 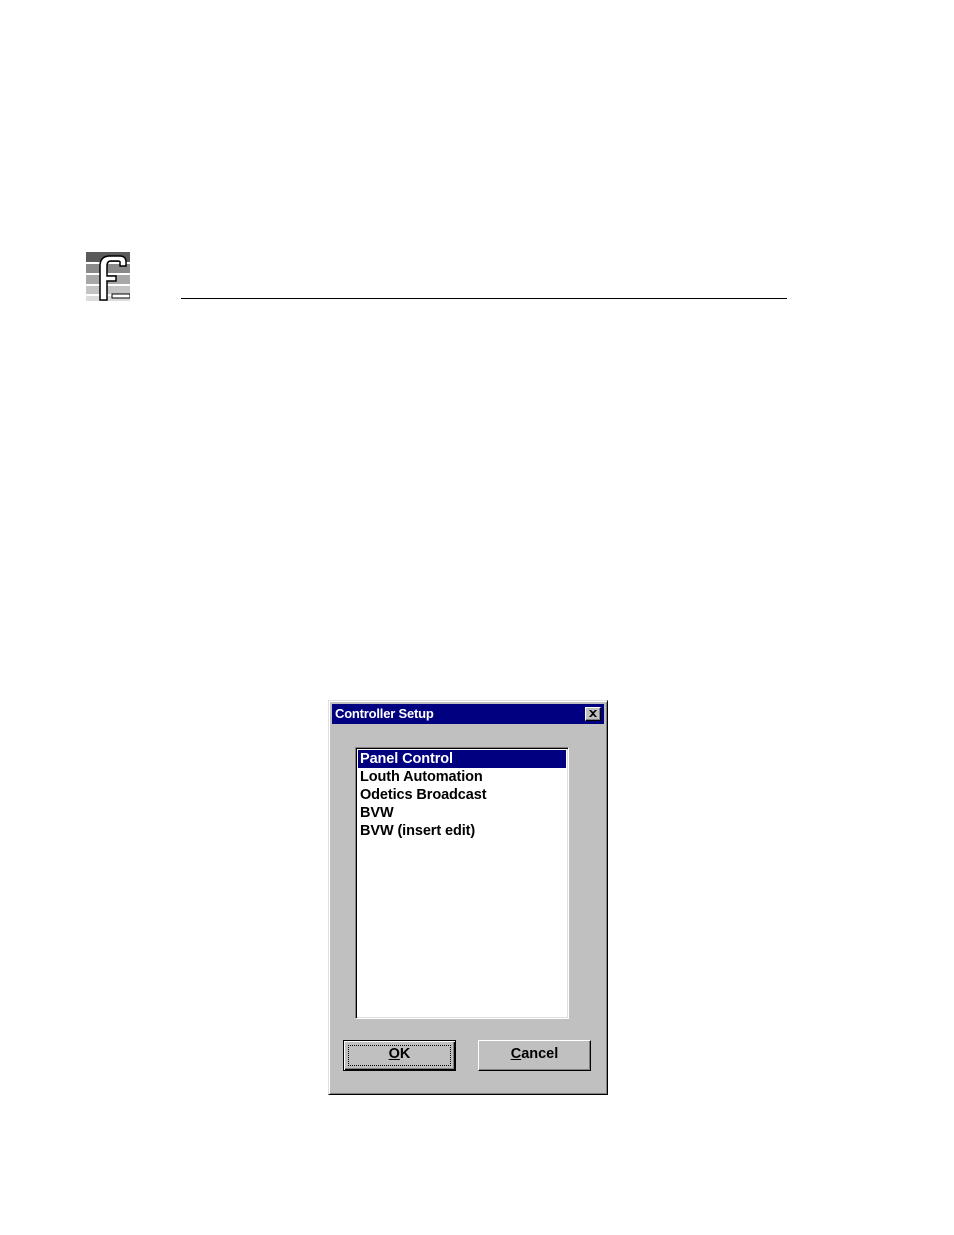 What do you see at coordinates (468, 714) in the screenshot?
I see `dialog-titlebar: Controller Setup` at bounding box center [468, 714].